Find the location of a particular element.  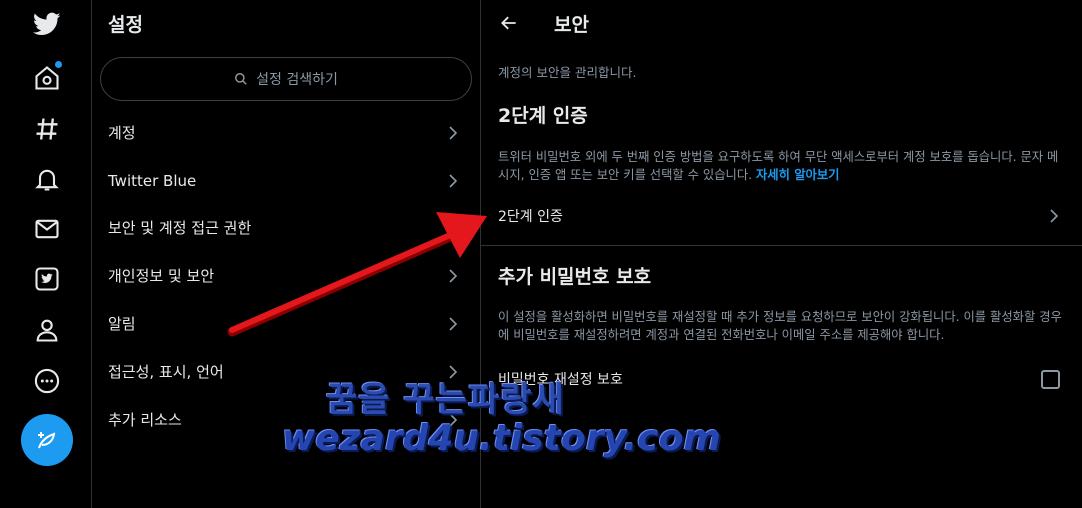

settings-item-label: 추가 리소스 is located at coordinates (145, 420).